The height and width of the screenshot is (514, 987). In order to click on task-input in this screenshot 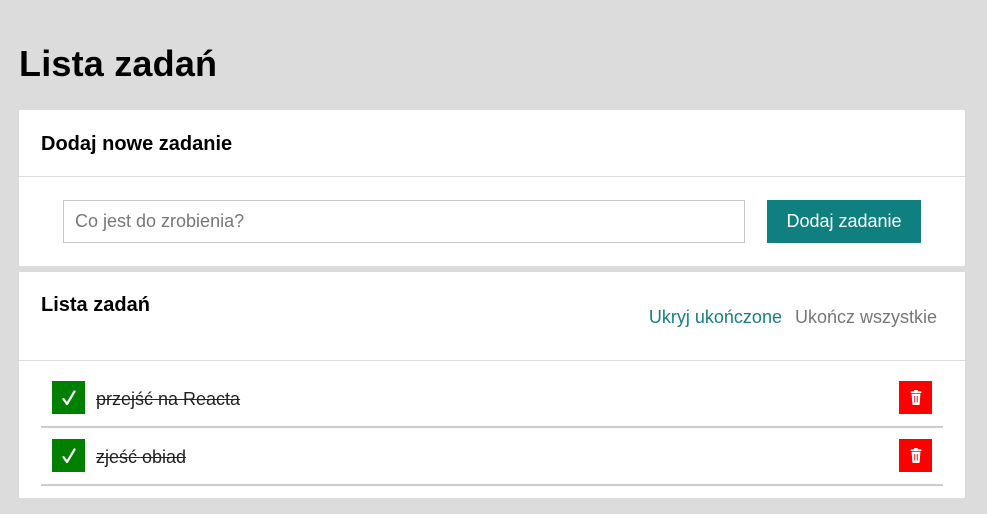, I will do `click(404, 221)`.